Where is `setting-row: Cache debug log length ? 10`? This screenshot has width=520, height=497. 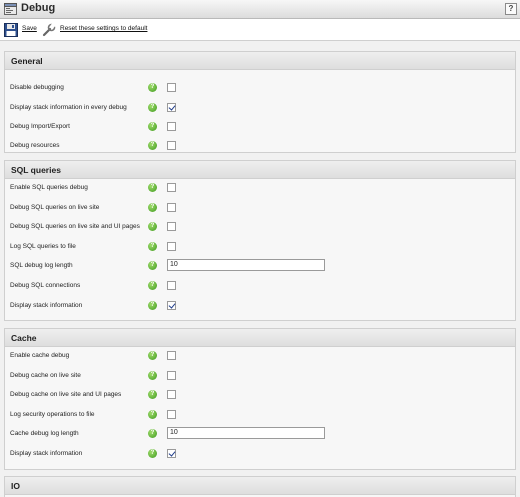
setting-row: Cache debug log length ? 10 is located at coordinates (260, 434).